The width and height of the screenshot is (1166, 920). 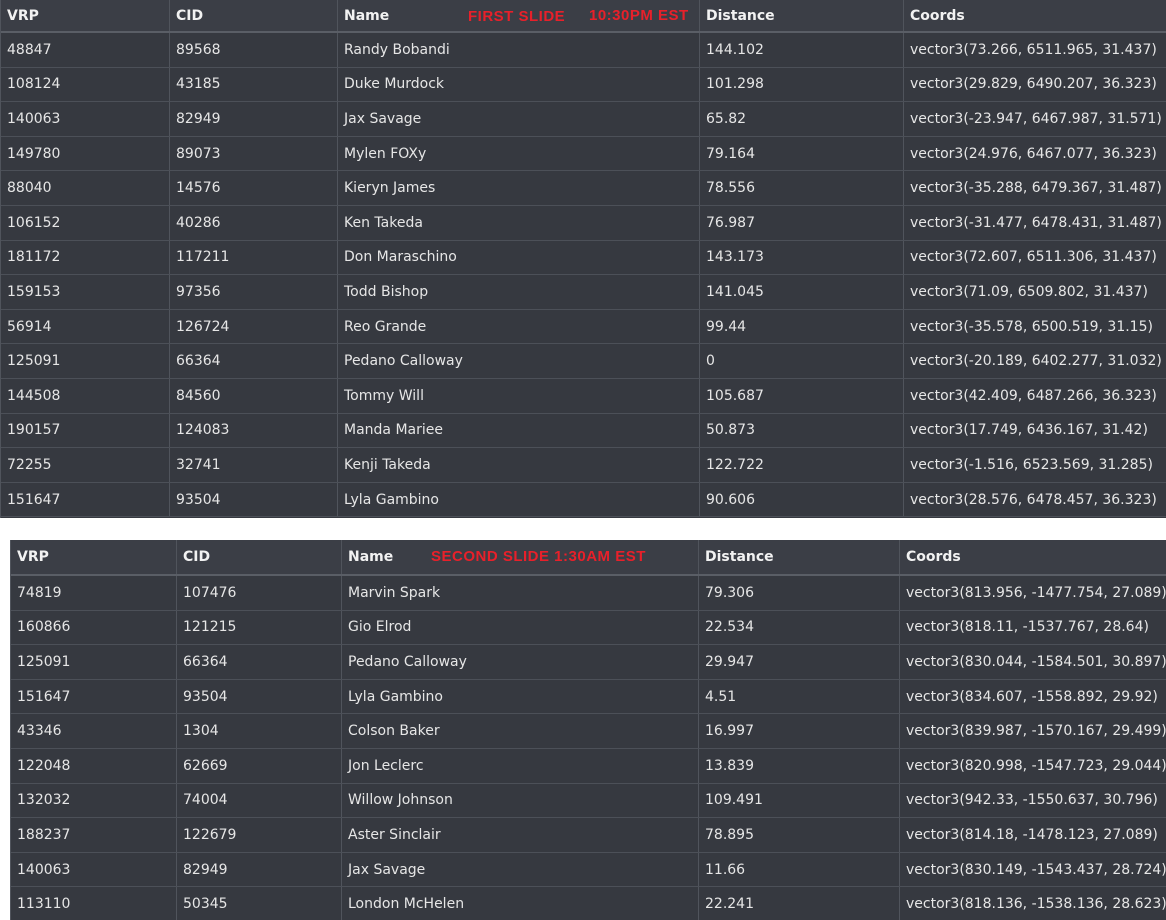 What do you see at coordinates (518, 430) in the screenshot?
I see `name-cell: Manda Mariee` at bounding box center [518, 430].